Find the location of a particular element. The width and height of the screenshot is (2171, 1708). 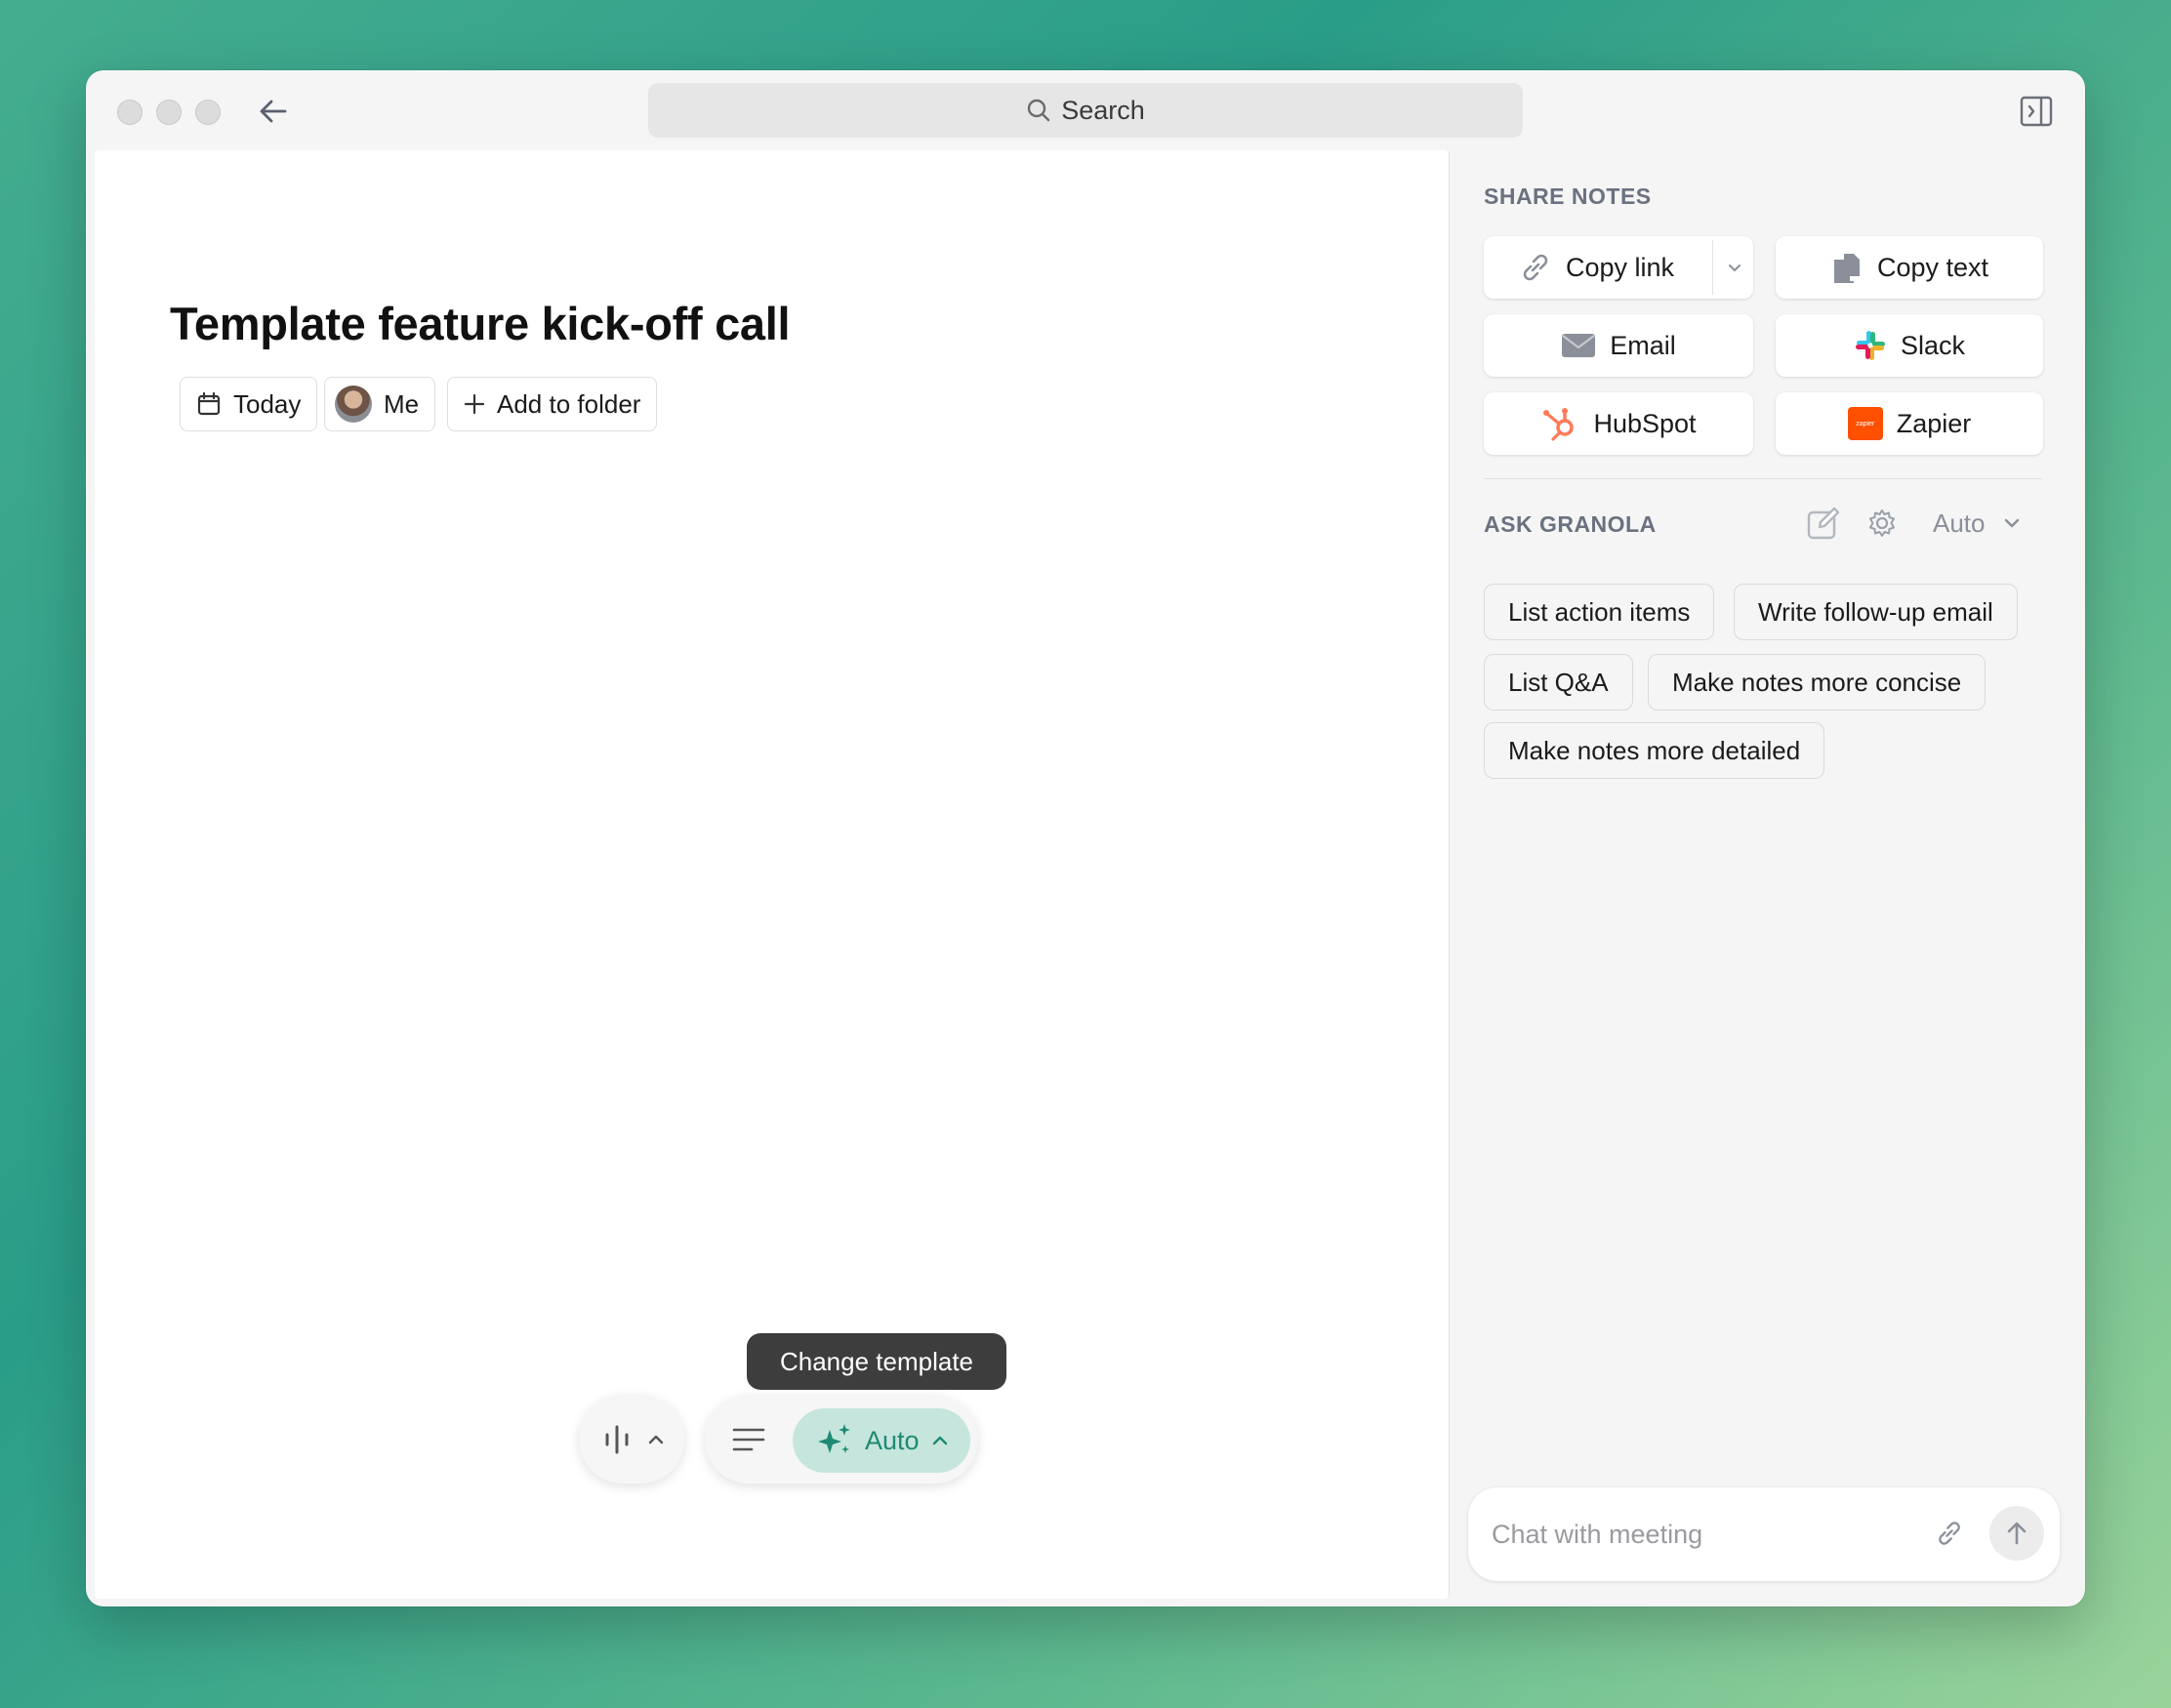

date-chip: Today is located at coordinates (249, 404).